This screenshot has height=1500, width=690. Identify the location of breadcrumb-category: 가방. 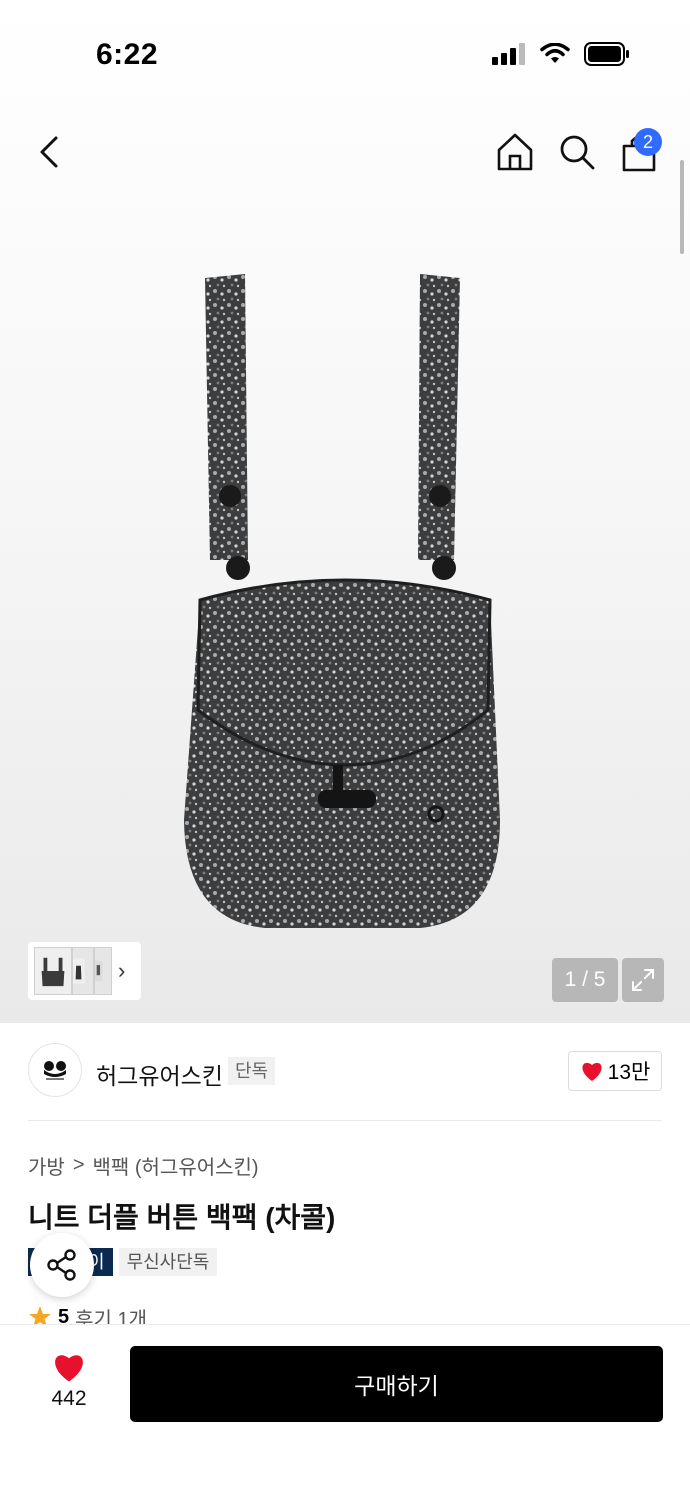
(46, 1165).